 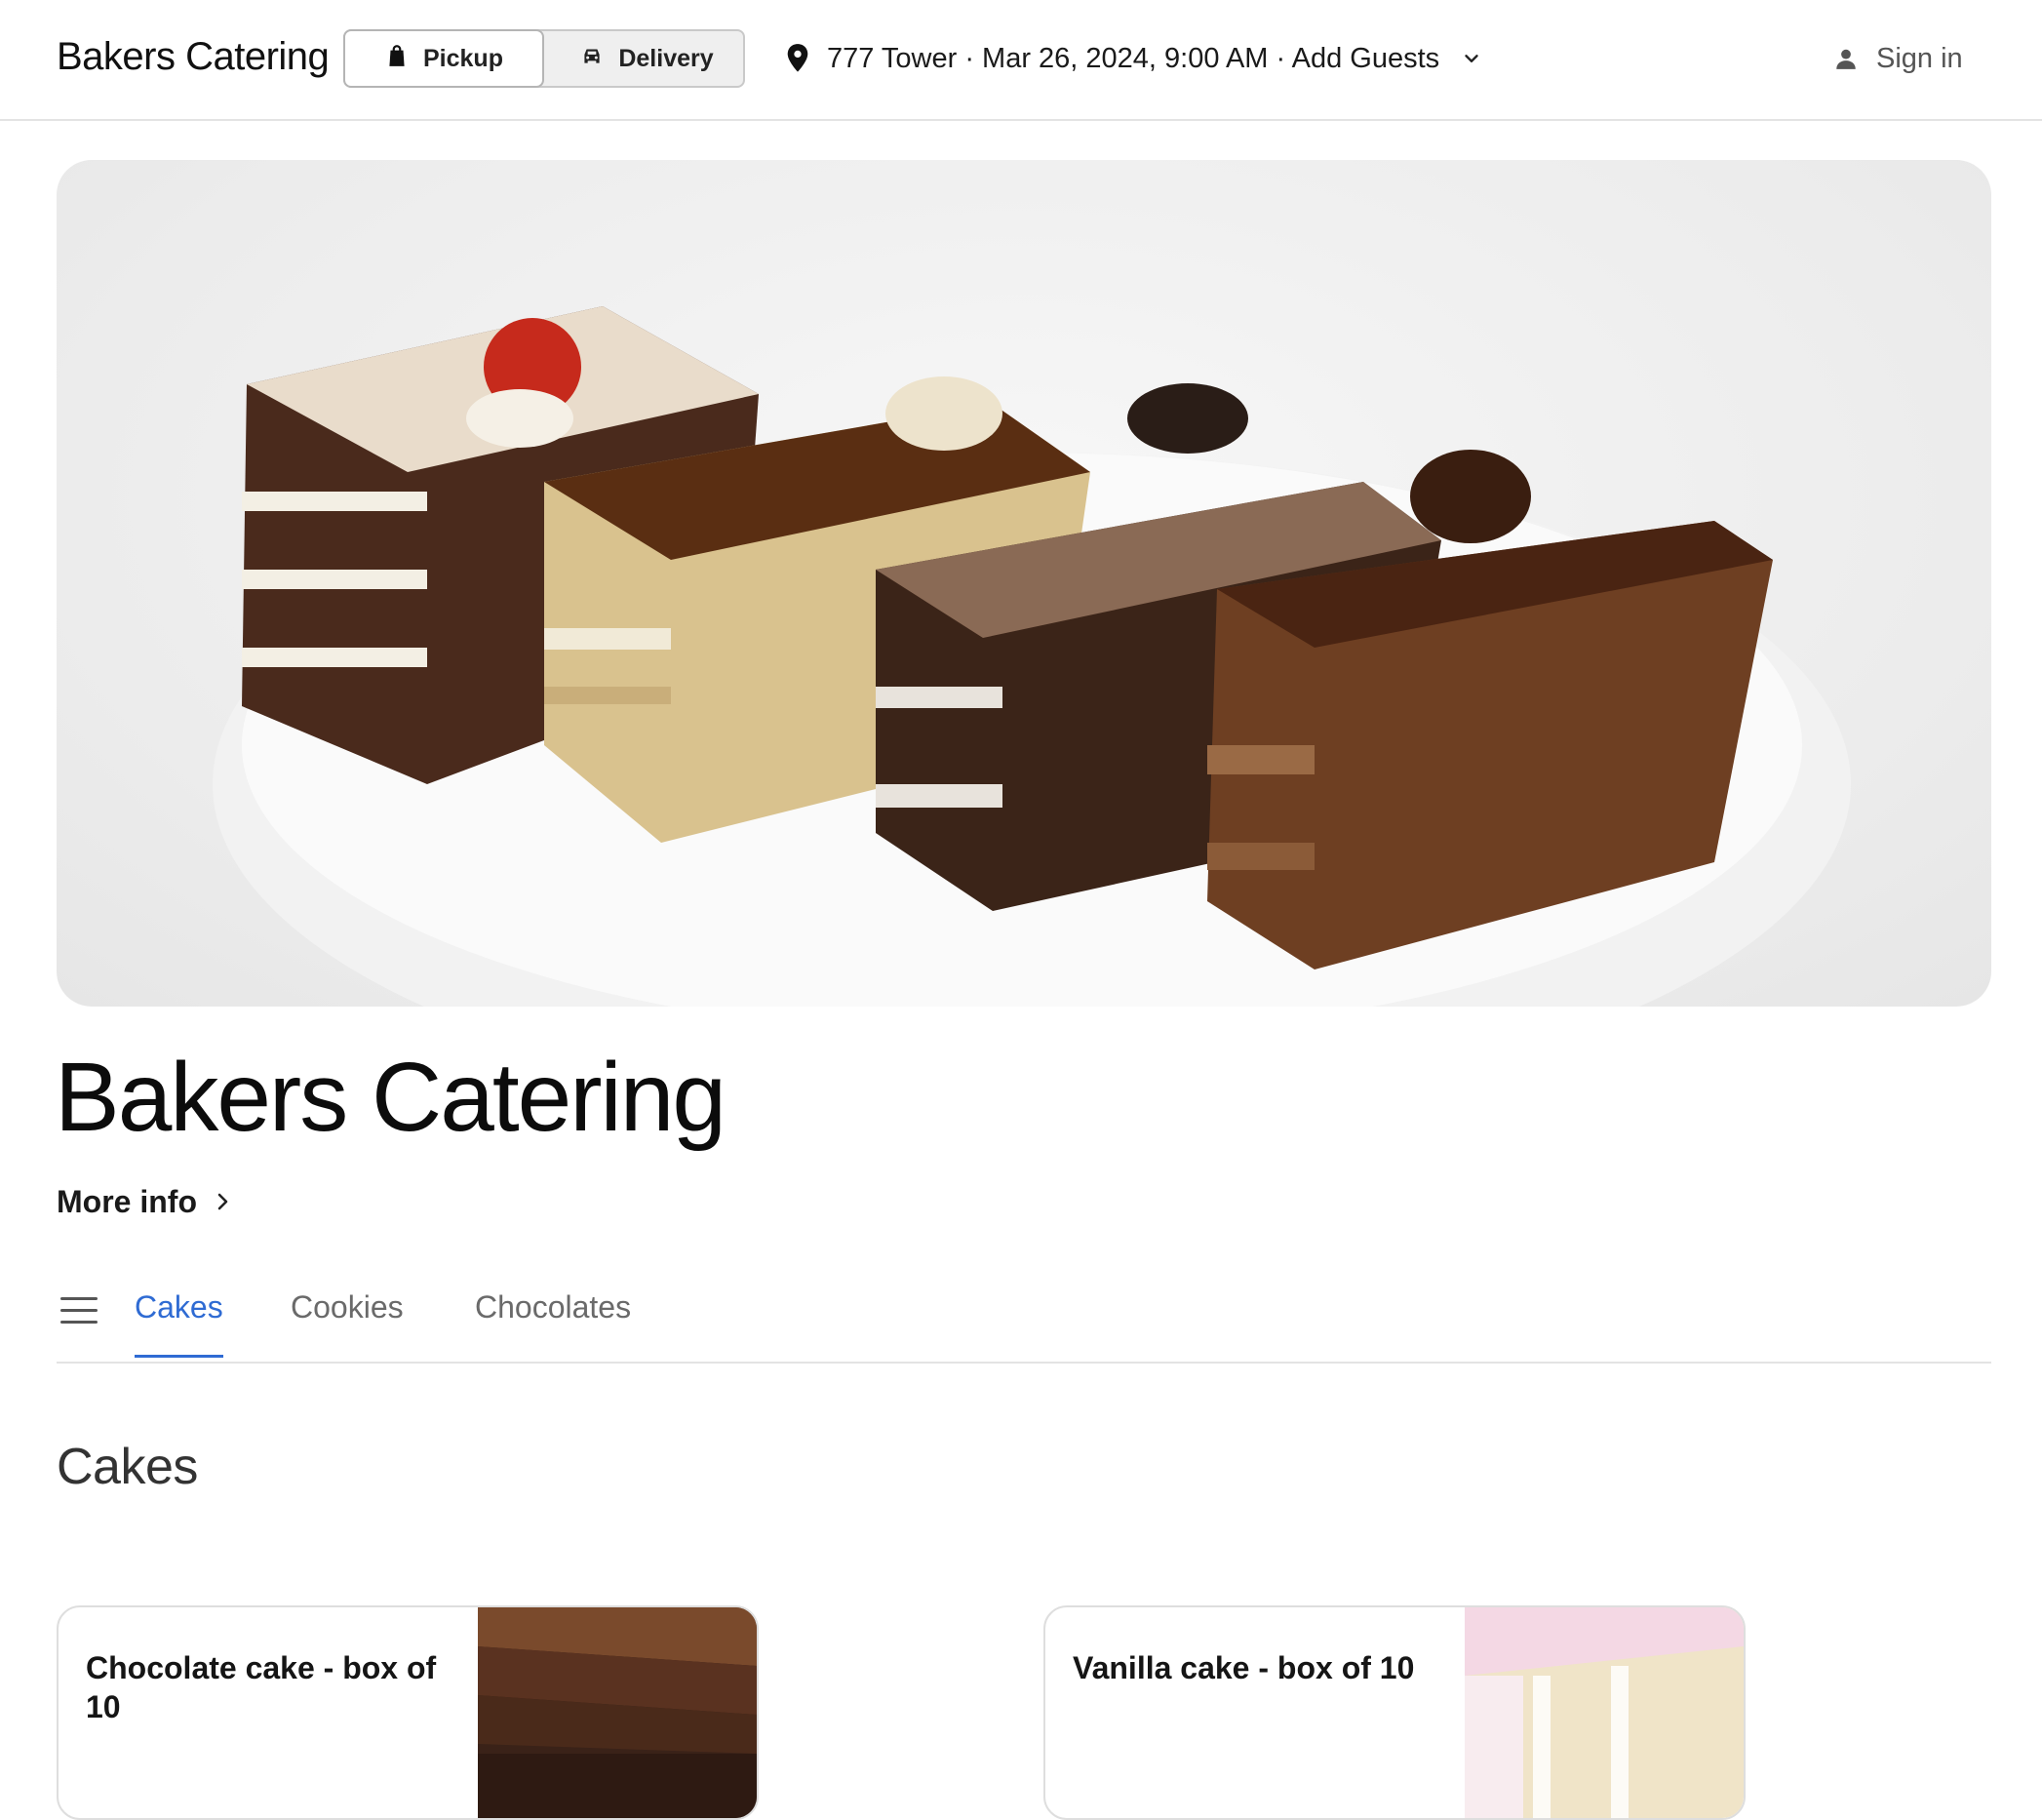 I want to click on delivery-label: Delivery, so click(x=666, y=58).